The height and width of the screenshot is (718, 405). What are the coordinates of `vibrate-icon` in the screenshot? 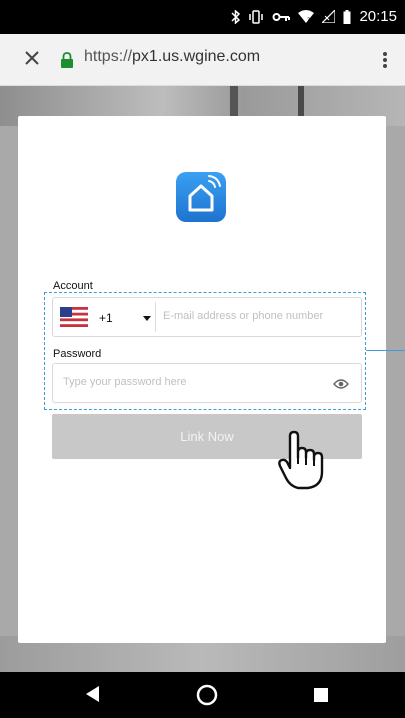 It's located at (256, 16).